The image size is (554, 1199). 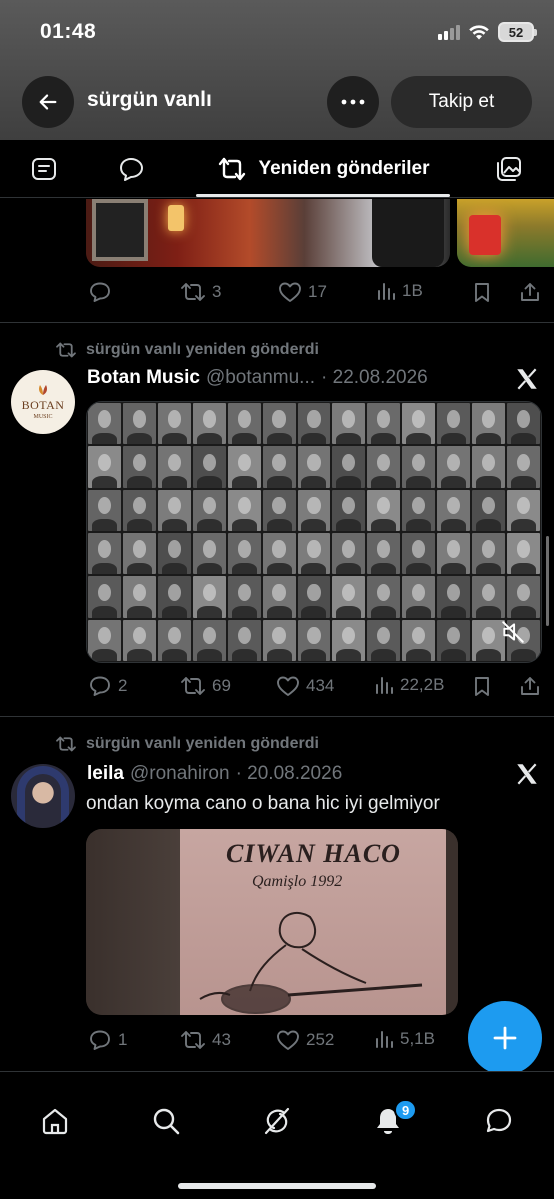 I want to click on post-actions: 3 17 1B, so click(x=277, y=293).